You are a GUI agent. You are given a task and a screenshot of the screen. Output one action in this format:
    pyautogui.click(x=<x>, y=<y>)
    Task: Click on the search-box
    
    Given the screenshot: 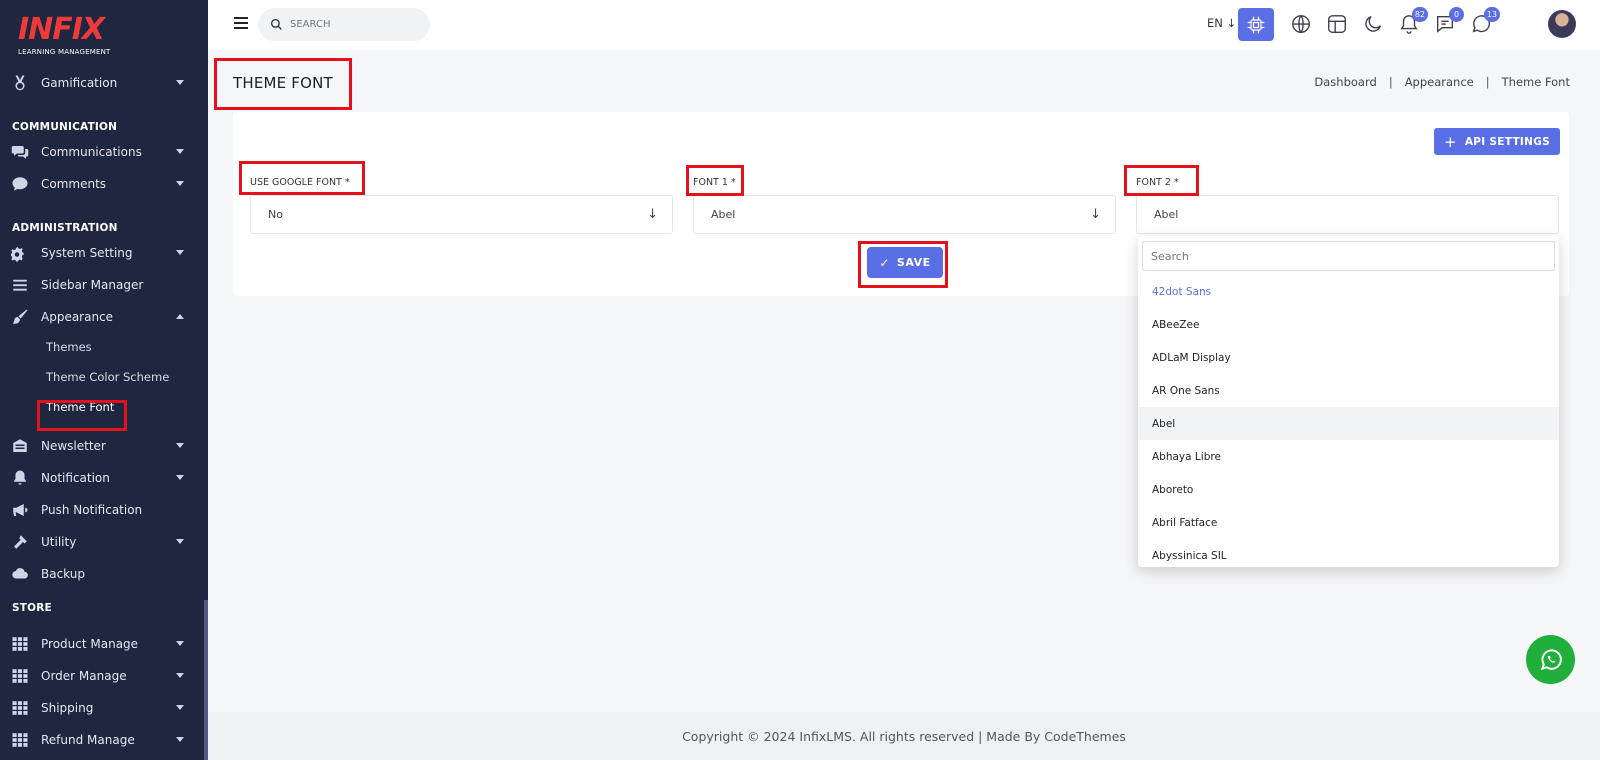 What is the action you would take?
    pyautogui.click(x=344, y=24)
    